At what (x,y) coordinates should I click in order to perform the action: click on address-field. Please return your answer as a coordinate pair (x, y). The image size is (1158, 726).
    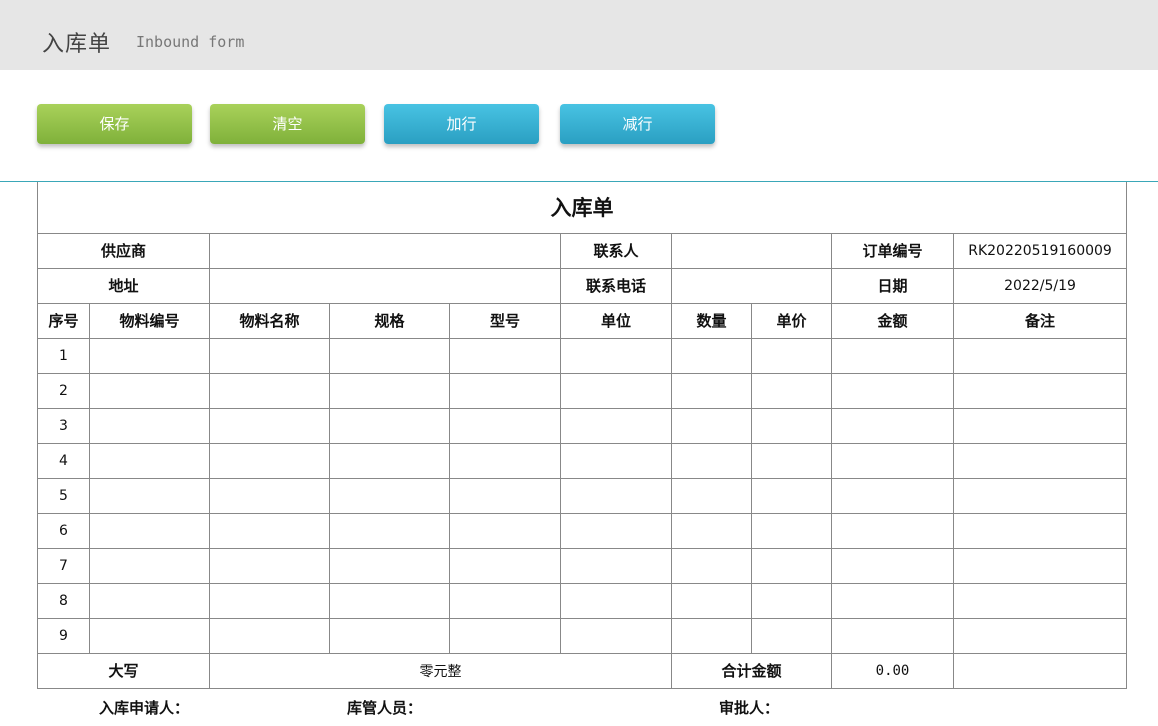
    Looking at the image, I should click on (385, 285).